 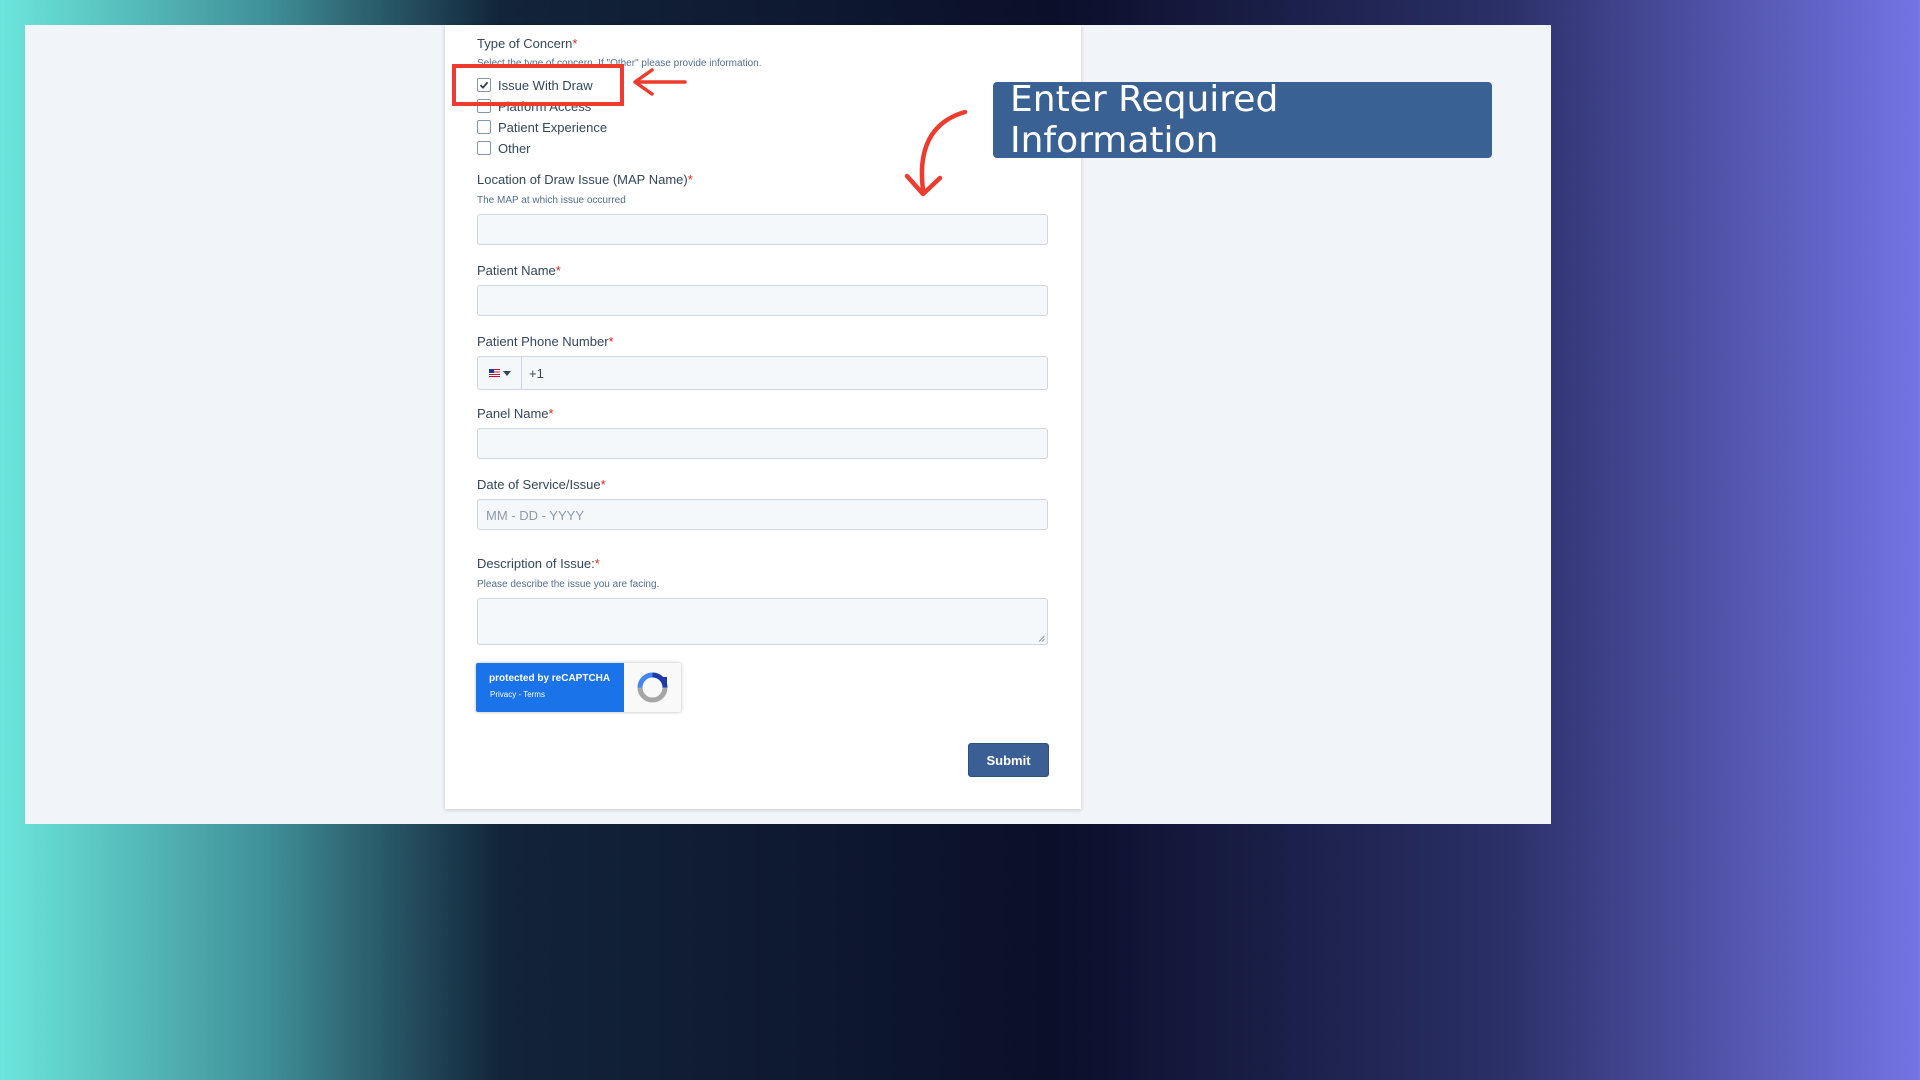 What do you see at coordinates (1144, 120) in the screenshot?
I see `callout-text: Enter Required Information` at bounding box center [1144, 120].